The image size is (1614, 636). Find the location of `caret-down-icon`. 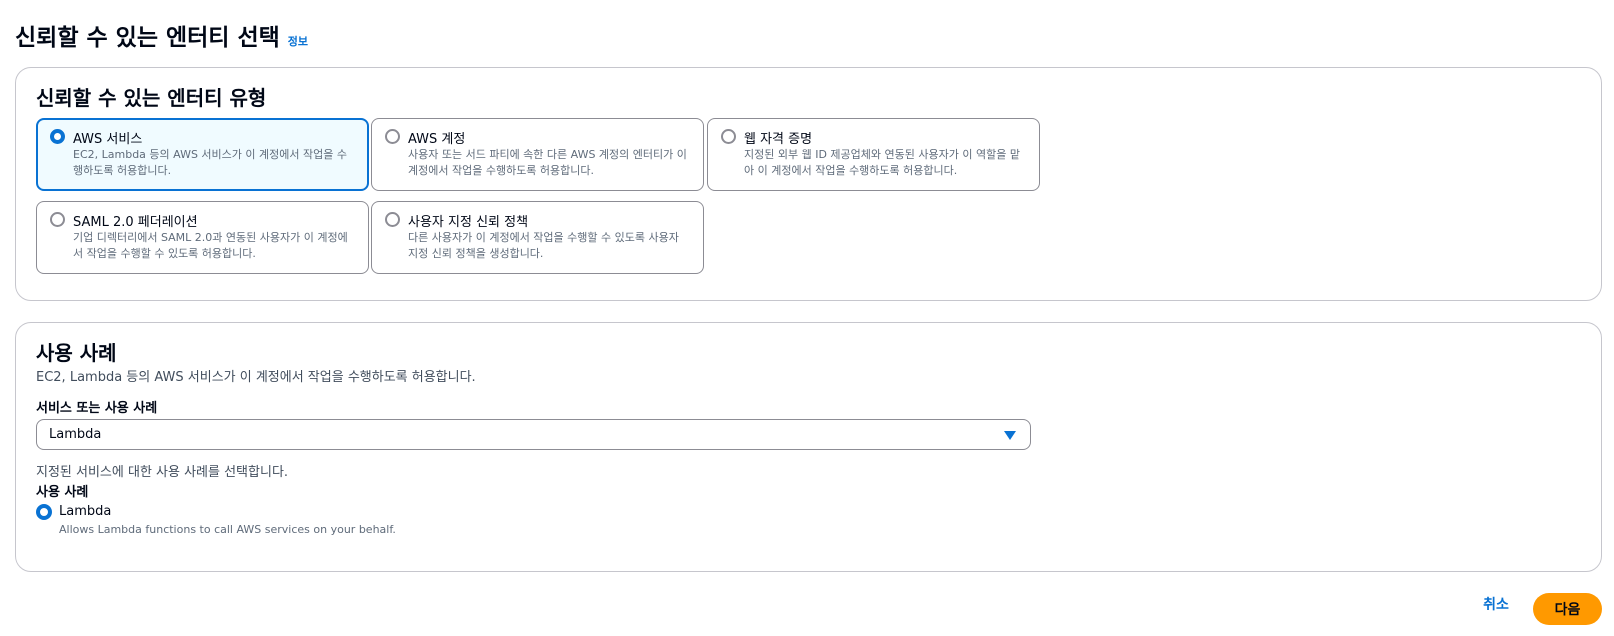

caret-down-icon is located at coordinates (1010, 435).